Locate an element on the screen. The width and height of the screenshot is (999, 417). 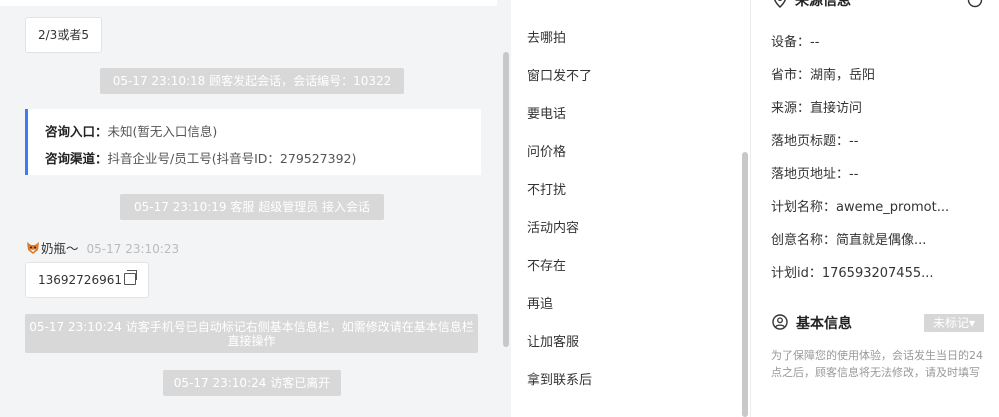
region-field: 省市：湖南，岳阳 is located at coordinates (823, 75).